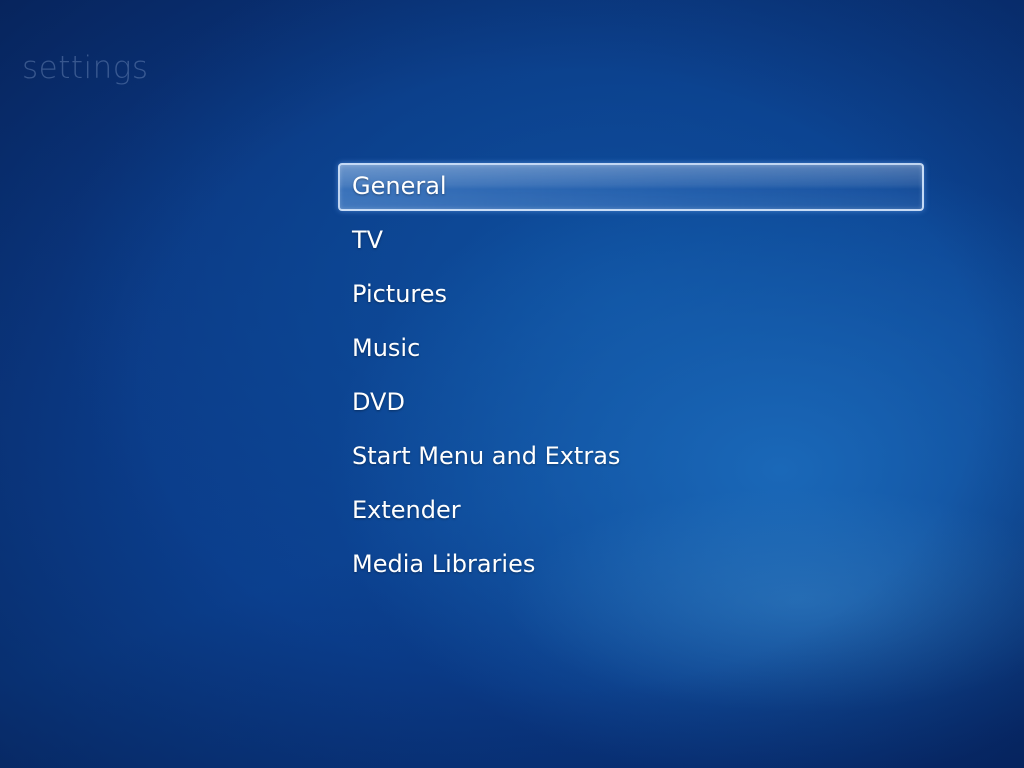  What do you see at coordinates (631, 190) in the screenshot?
I see `menu-item-general: General` at bounding box center [631, 190].